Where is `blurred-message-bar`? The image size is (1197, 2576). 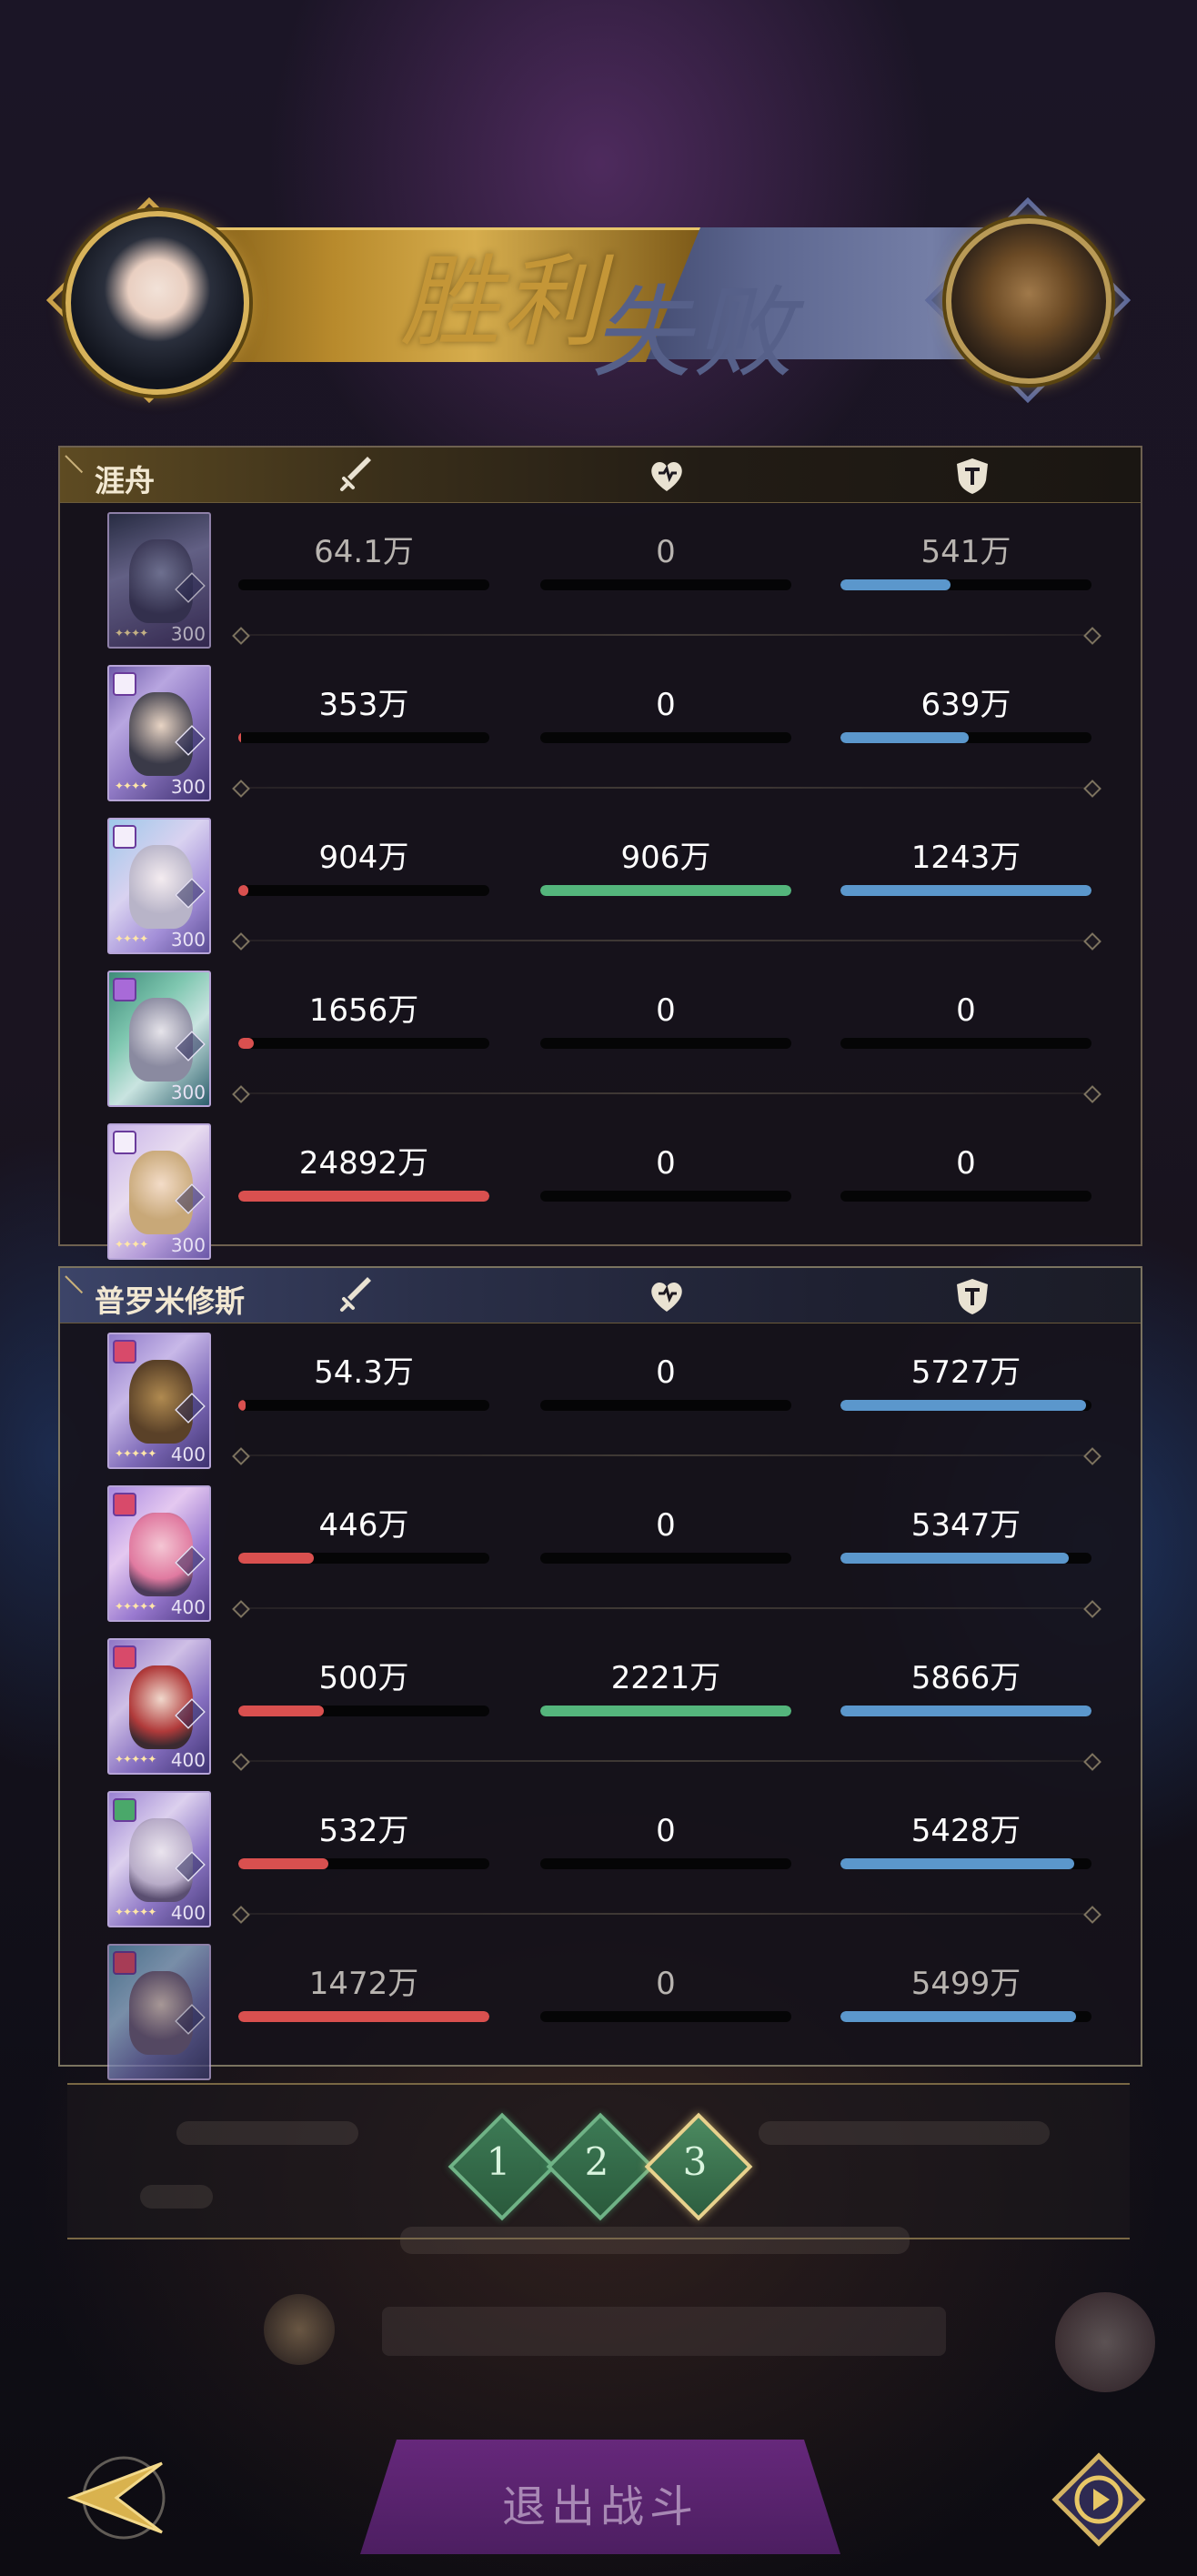 blurred-message-bar is located at coordinates (664, 2331).